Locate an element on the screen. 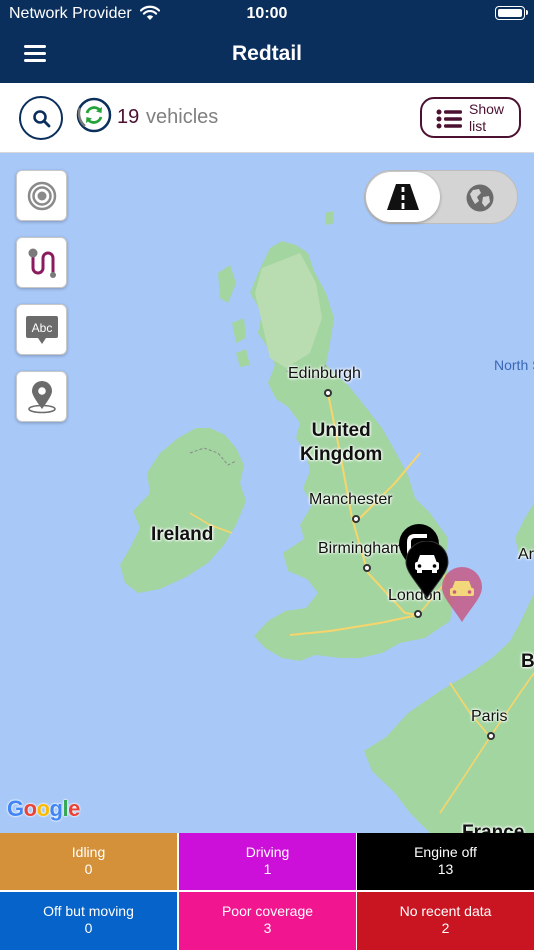 This screenshot has width=534, height=950. show-list-button: Show list is located at coordinates (470, 117).